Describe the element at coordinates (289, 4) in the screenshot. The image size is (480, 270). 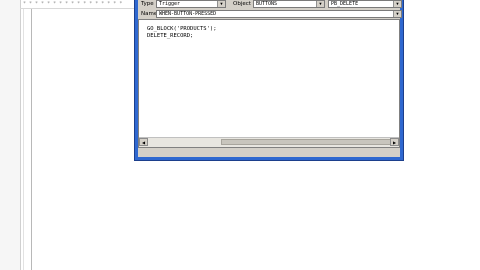
I see `object-select: BUTTONS ▼` at that location.